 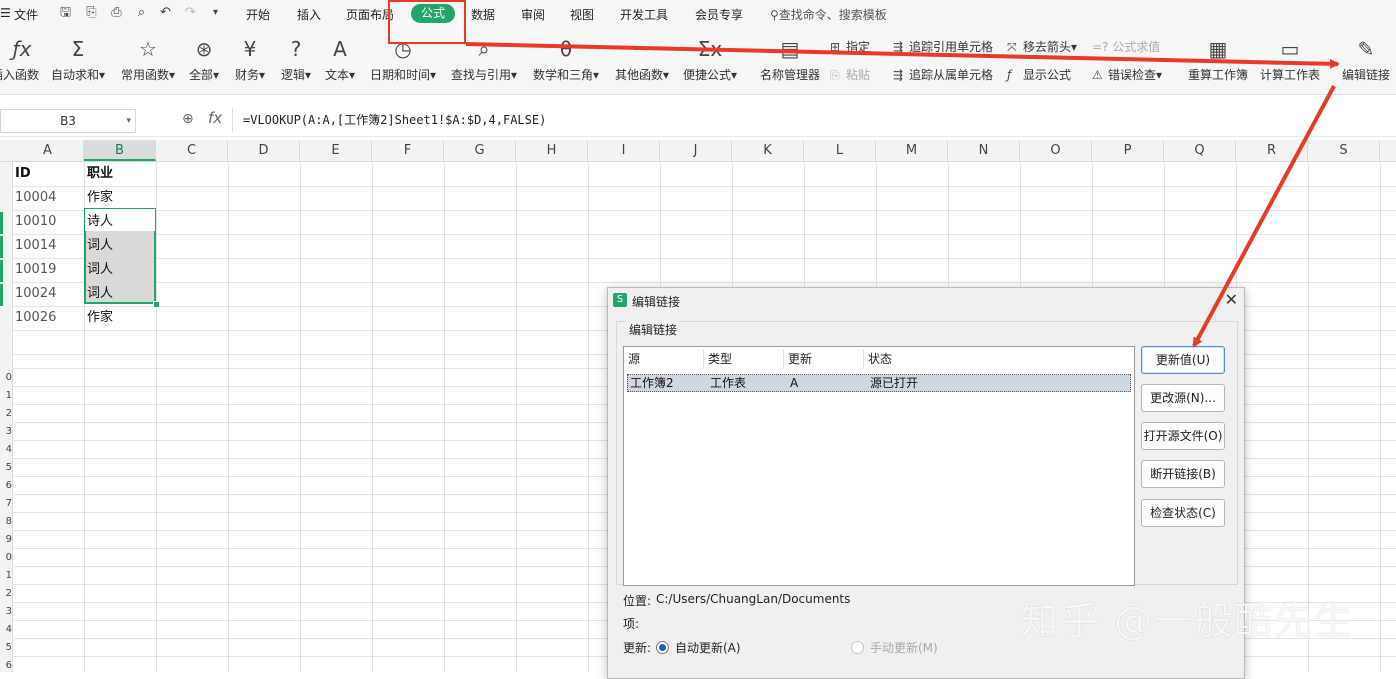 What do you see at coordinates (1264, 216) in the screenshot?
I see `arrow-to-update-button` at bounding box center [1264, 216].